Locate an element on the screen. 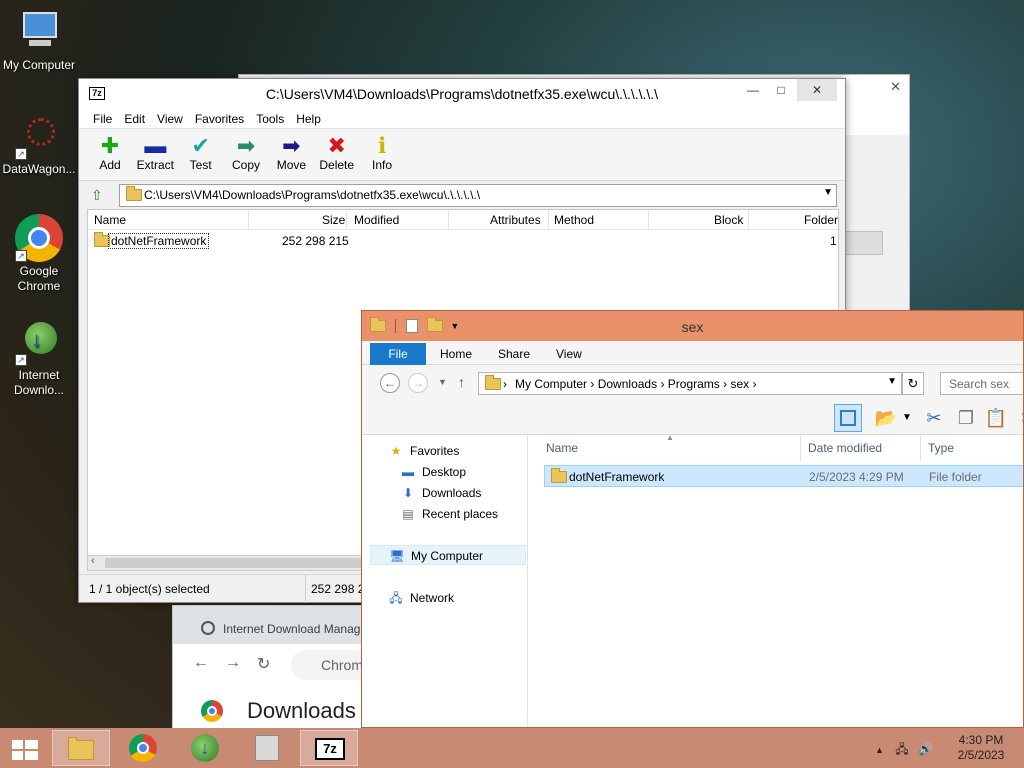  breadcrumb-programs: Programs is located at coordinates (694, 384).